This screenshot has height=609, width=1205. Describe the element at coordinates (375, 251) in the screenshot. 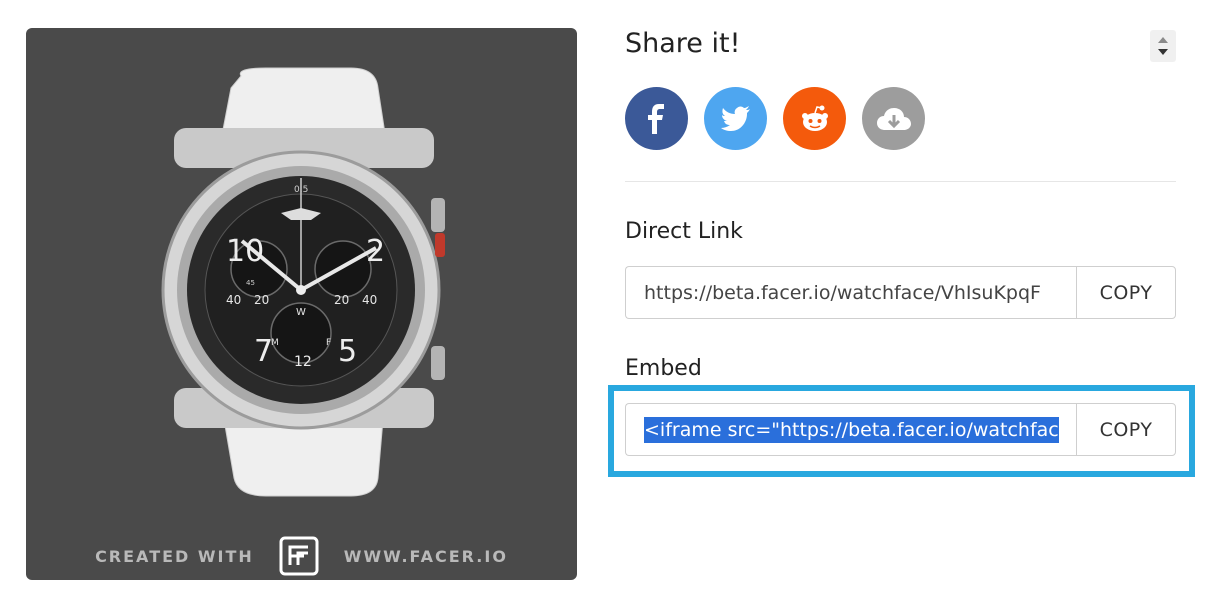

I see `watch-number-2: 2` at that location.